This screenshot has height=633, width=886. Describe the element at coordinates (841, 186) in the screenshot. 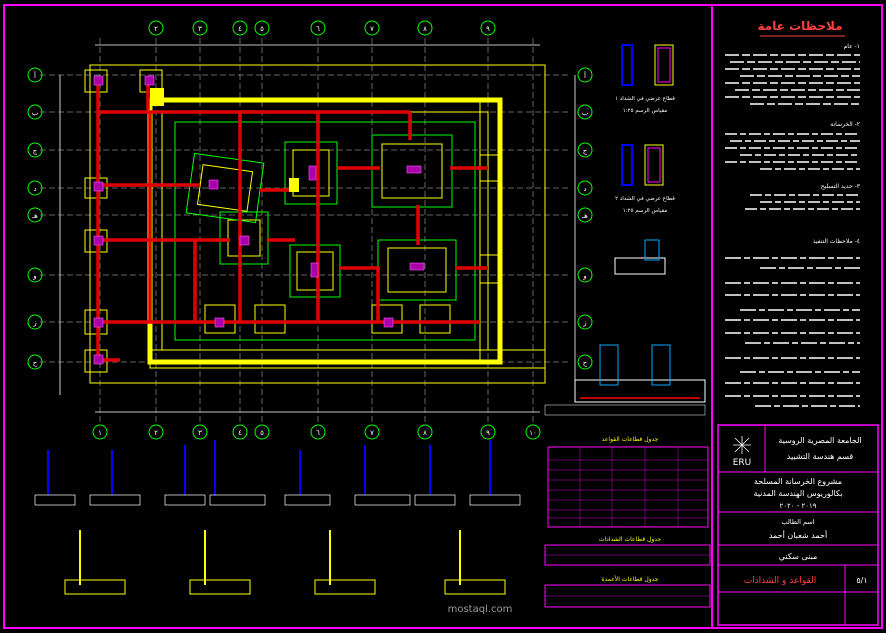

I see `notes-section-3: ٣- حديد التسليح` at that location.